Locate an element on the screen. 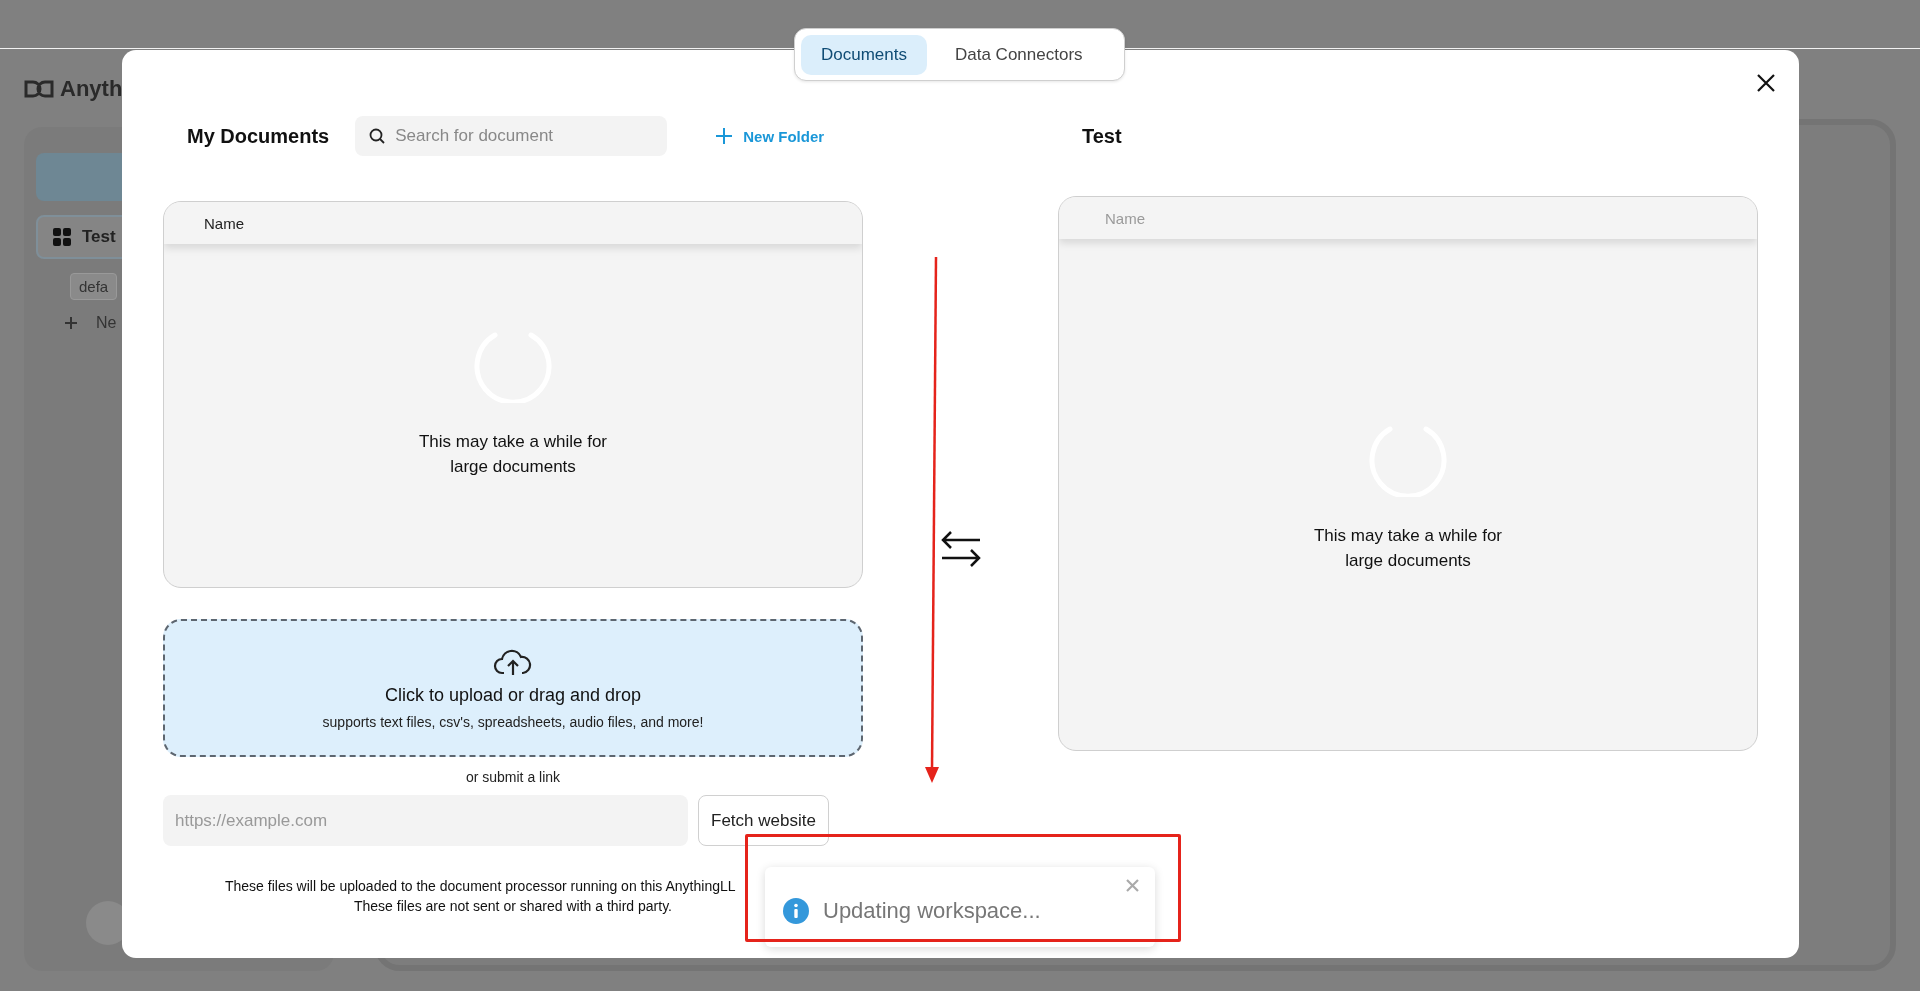 The height and width of the screenshot is (991, 1920). fetch-website-button: Fetch website is located at coordinates (763, 820).